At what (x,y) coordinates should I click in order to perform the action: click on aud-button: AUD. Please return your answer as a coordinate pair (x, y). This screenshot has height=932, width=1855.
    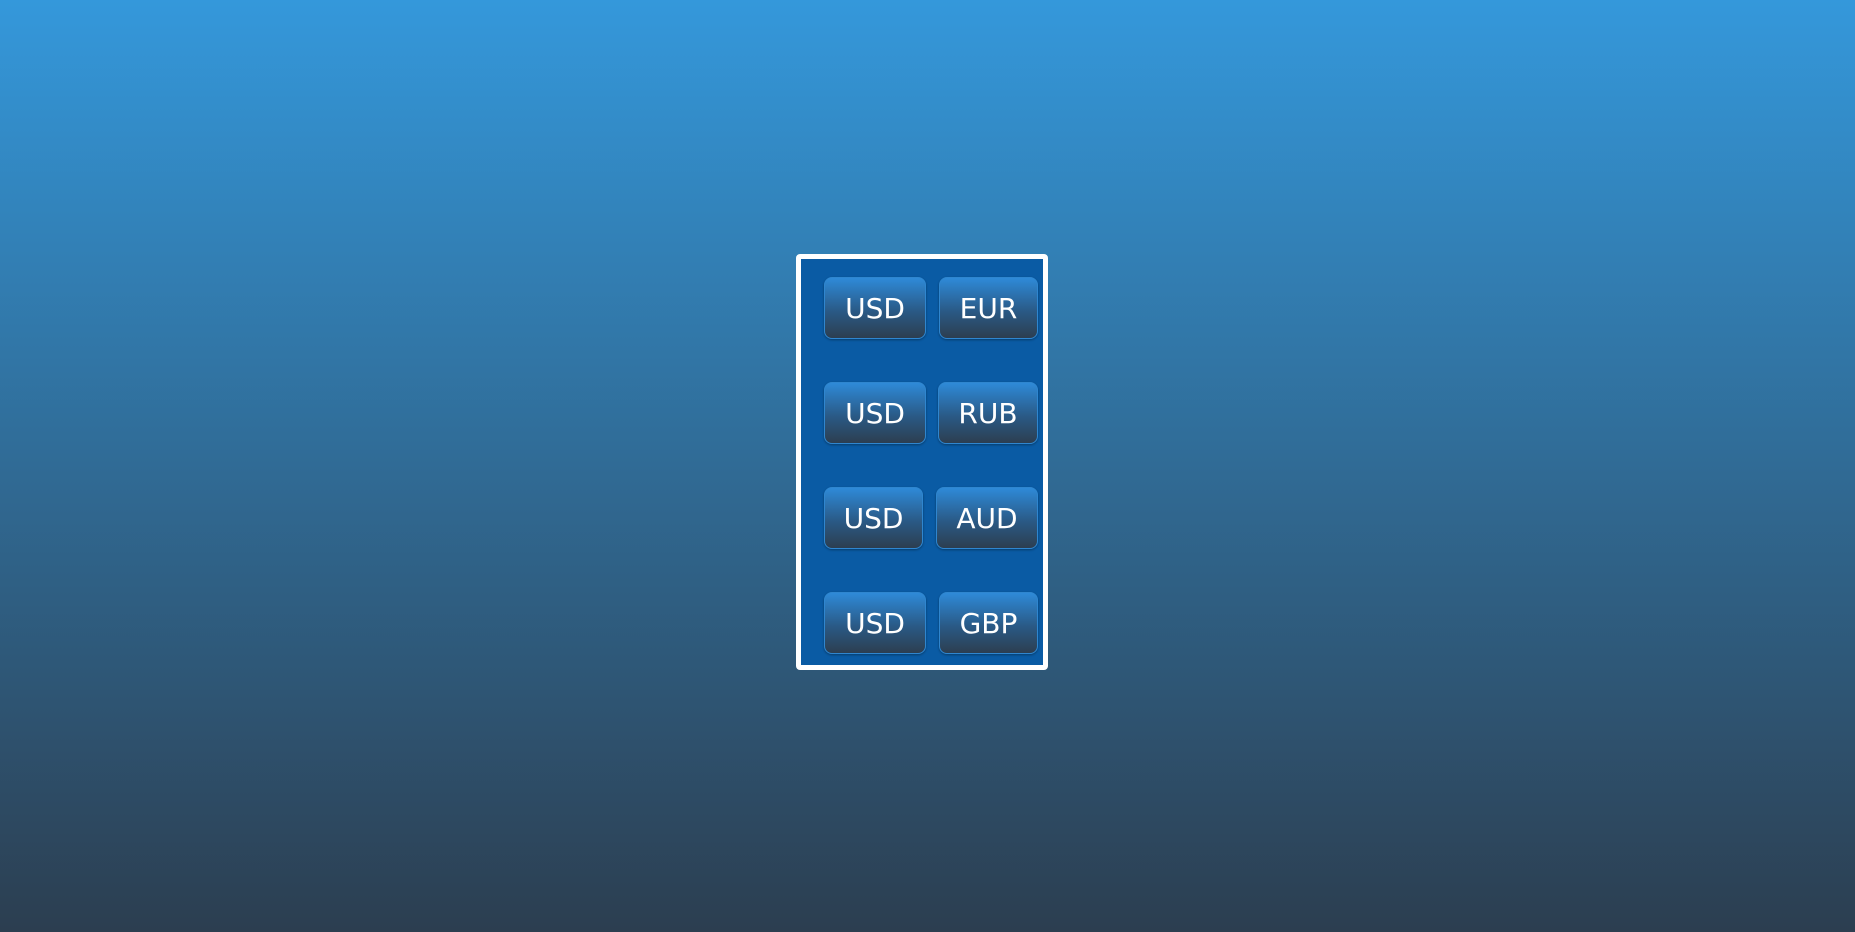
    Looking at the image, I should click on (987, 518).